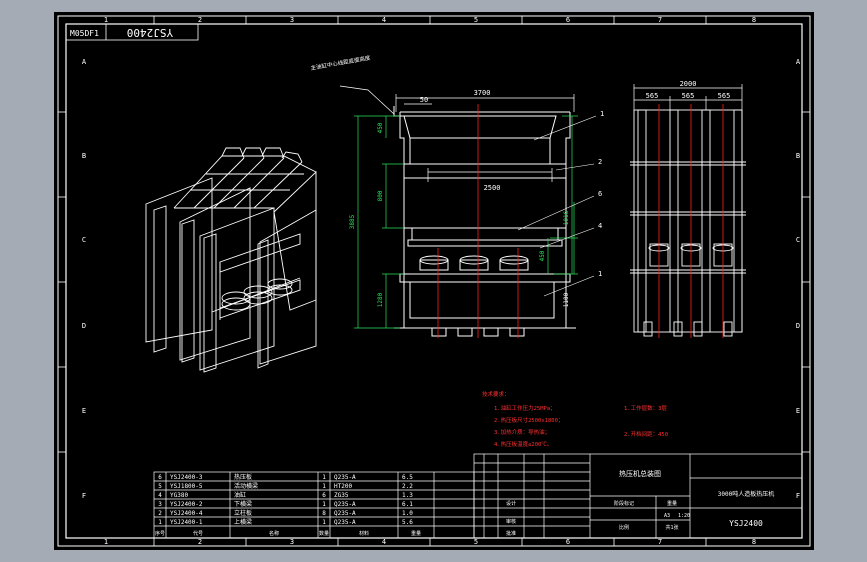 The image size is (867, 562). What do you see at coordinates (640, 473) in the screenshot?
I see `title-product-name: 热压机总装图` at bounding box center [640, 473].